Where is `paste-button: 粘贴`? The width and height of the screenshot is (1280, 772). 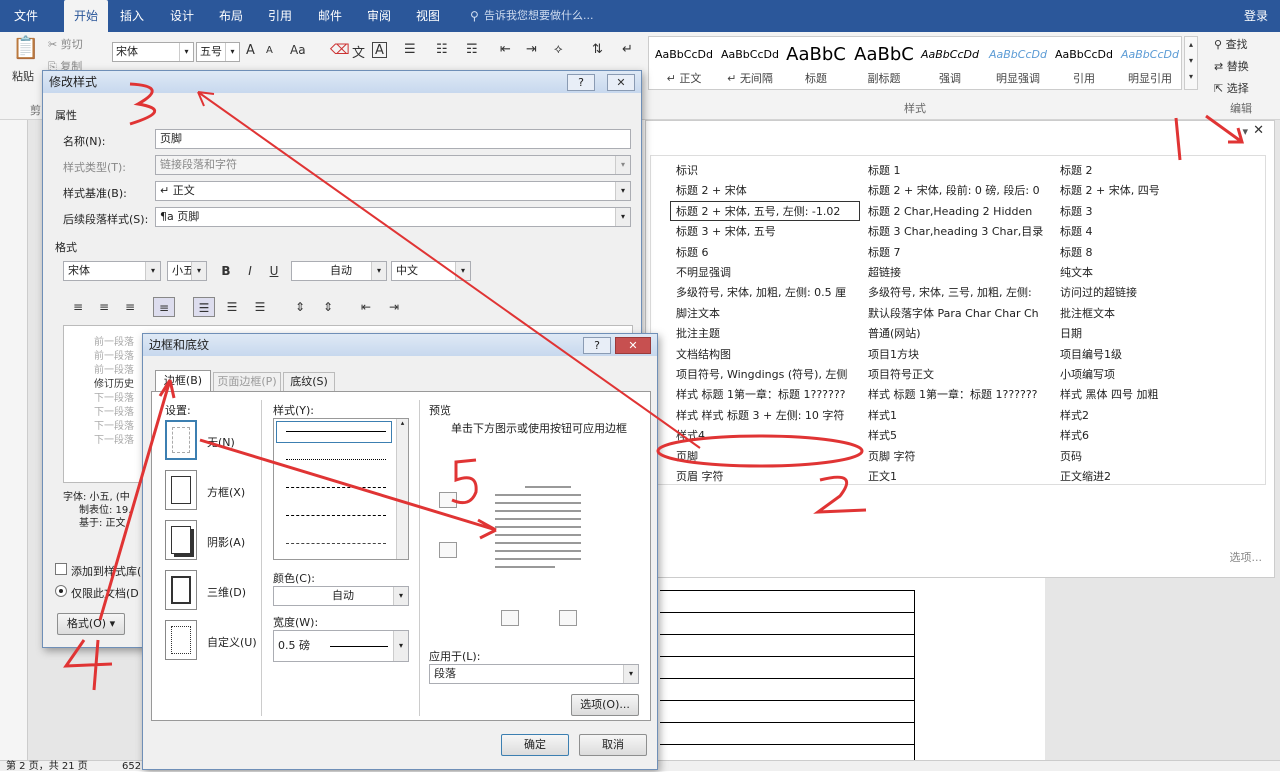 paste-button: 粘贴 is located at coordinates (23, 76).